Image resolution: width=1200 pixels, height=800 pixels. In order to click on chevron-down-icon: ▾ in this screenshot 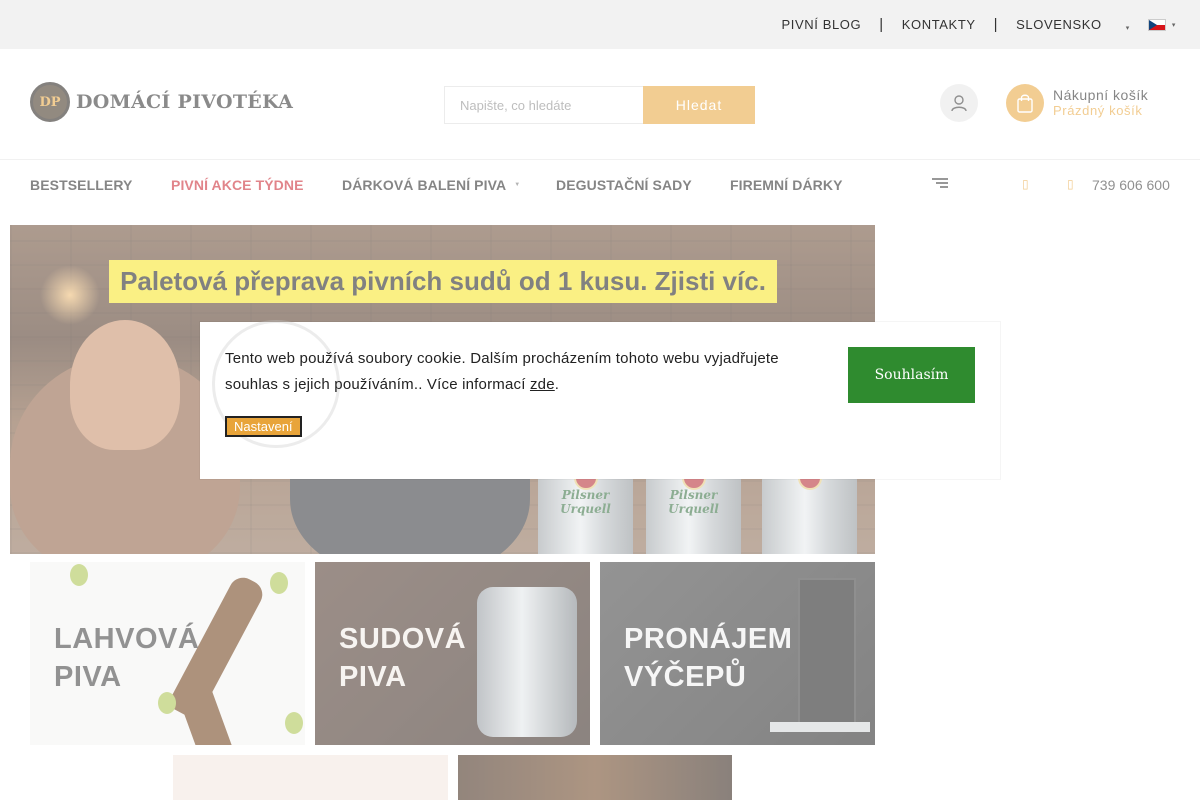, I will do `click(1128, 28)`.